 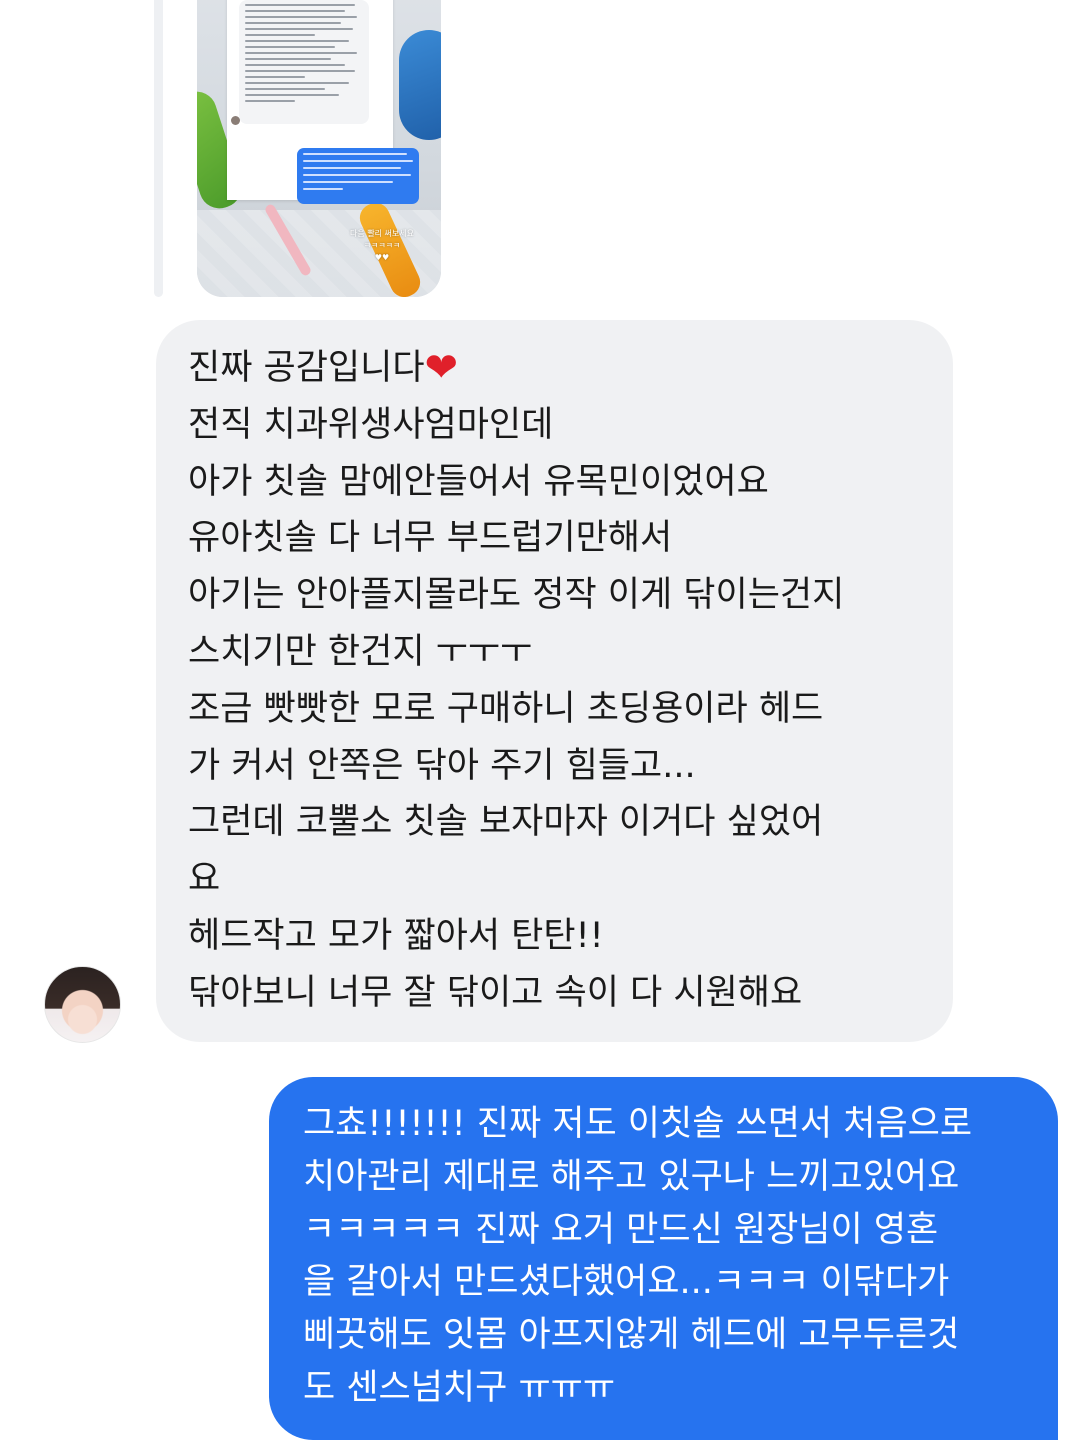 What do you see at coordinates (430, 538) in the screenshot?
I see `message-line: 유아칫솔 다 너무 부드럽기만해서` at bounding box center [430, 538].